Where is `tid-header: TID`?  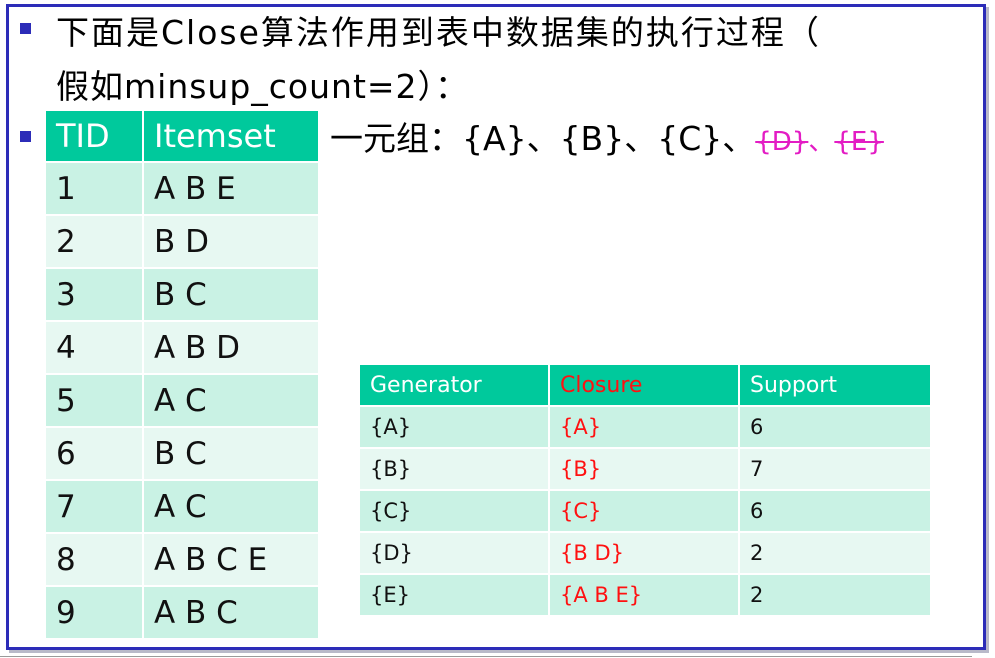
tid-header: TID is located at coordinates (95, 136).